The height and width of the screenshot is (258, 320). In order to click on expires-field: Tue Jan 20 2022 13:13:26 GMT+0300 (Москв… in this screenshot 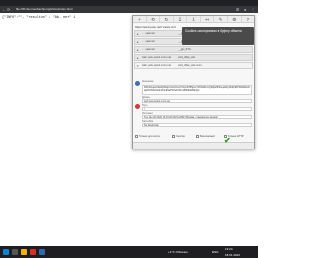, I will do `click(197, 117)`.